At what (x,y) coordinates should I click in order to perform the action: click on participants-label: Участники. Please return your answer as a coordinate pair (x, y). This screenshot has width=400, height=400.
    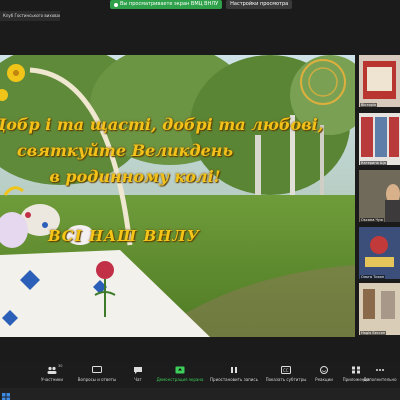
    Looking at the image, I should click on (51, 379).